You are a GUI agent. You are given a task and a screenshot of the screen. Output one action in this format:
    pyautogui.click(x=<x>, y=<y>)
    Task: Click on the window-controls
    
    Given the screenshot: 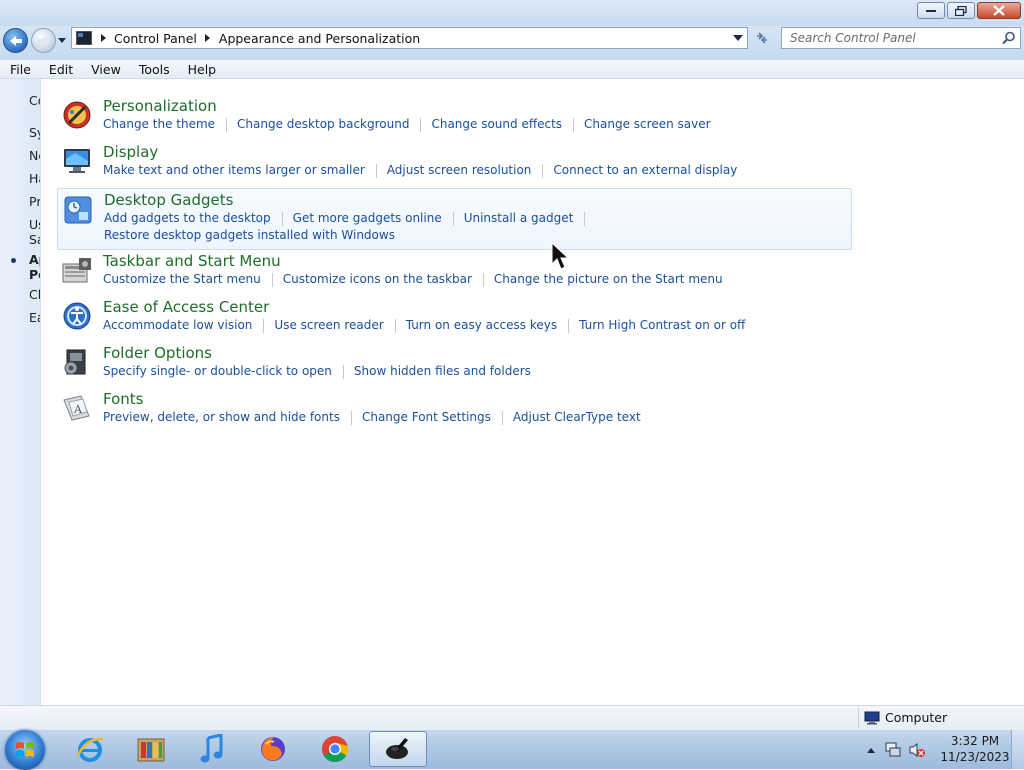 What is the action you would take?
    pyautogui.click(x=969, y=10)
    